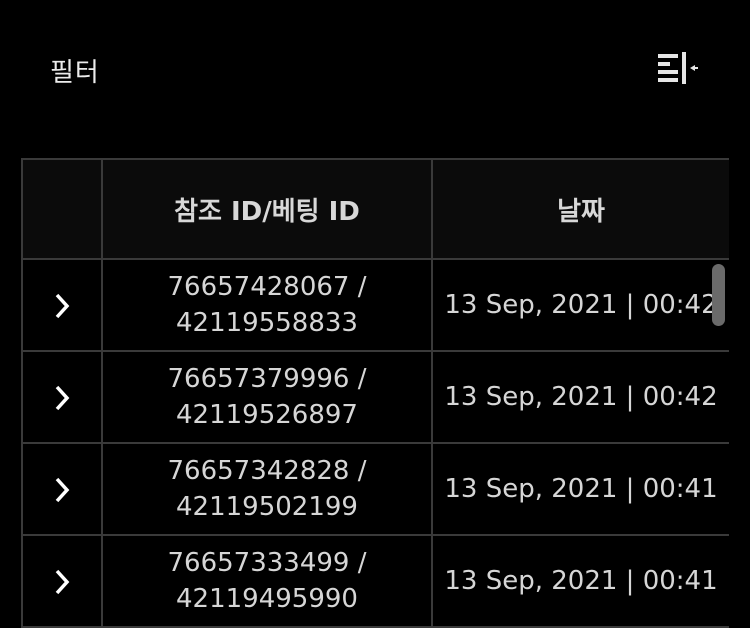  Describe the element at coordinates (75, 73) in the screenshot. I see `filter-title: 필터` at that location.